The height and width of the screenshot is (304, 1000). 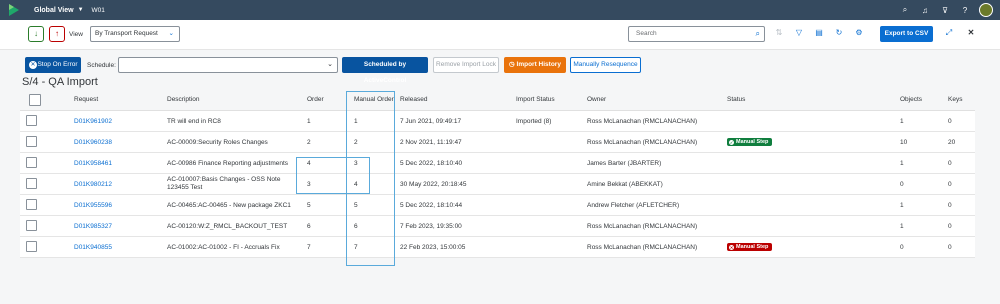 I want to click on description-cell: AC-00009:Security Roles Changes, so click(x=217, y=142).